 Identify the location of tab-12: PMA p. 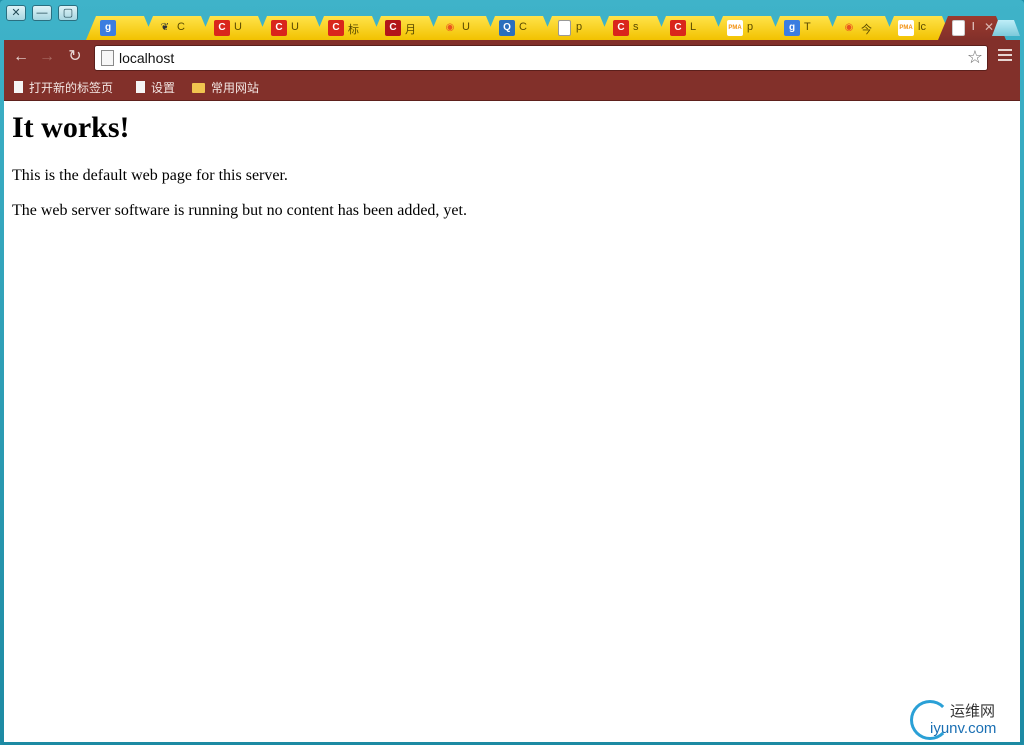
(747, 28).